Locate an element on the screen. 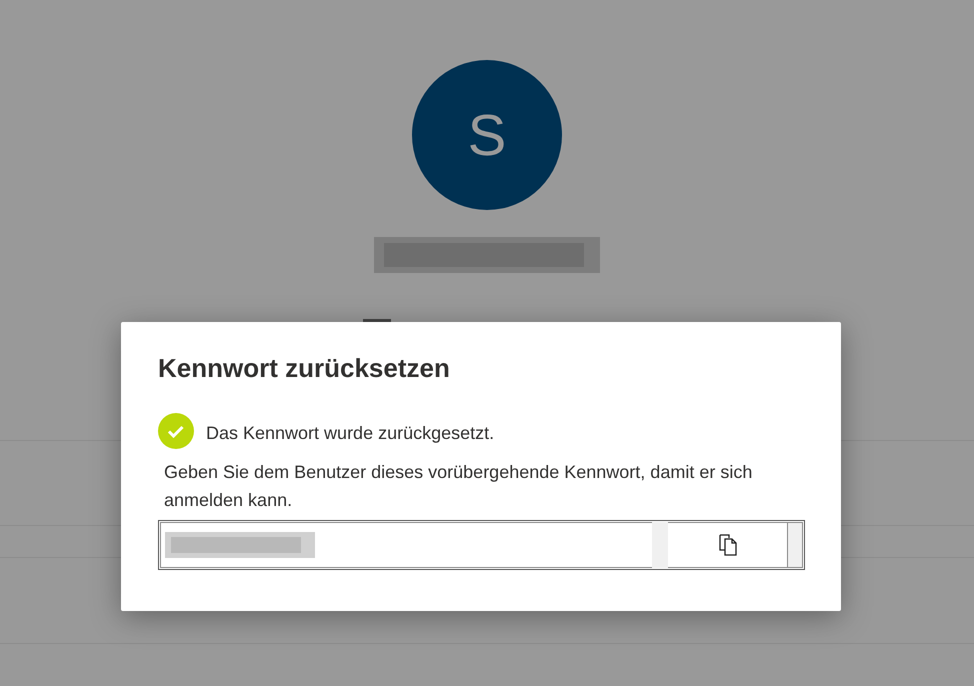  instruction-text: Geben Sie dem Benutzer dieses vorübergehende Kennwort, damit er sich anmelden kann. is located at coordinates (459, 486).